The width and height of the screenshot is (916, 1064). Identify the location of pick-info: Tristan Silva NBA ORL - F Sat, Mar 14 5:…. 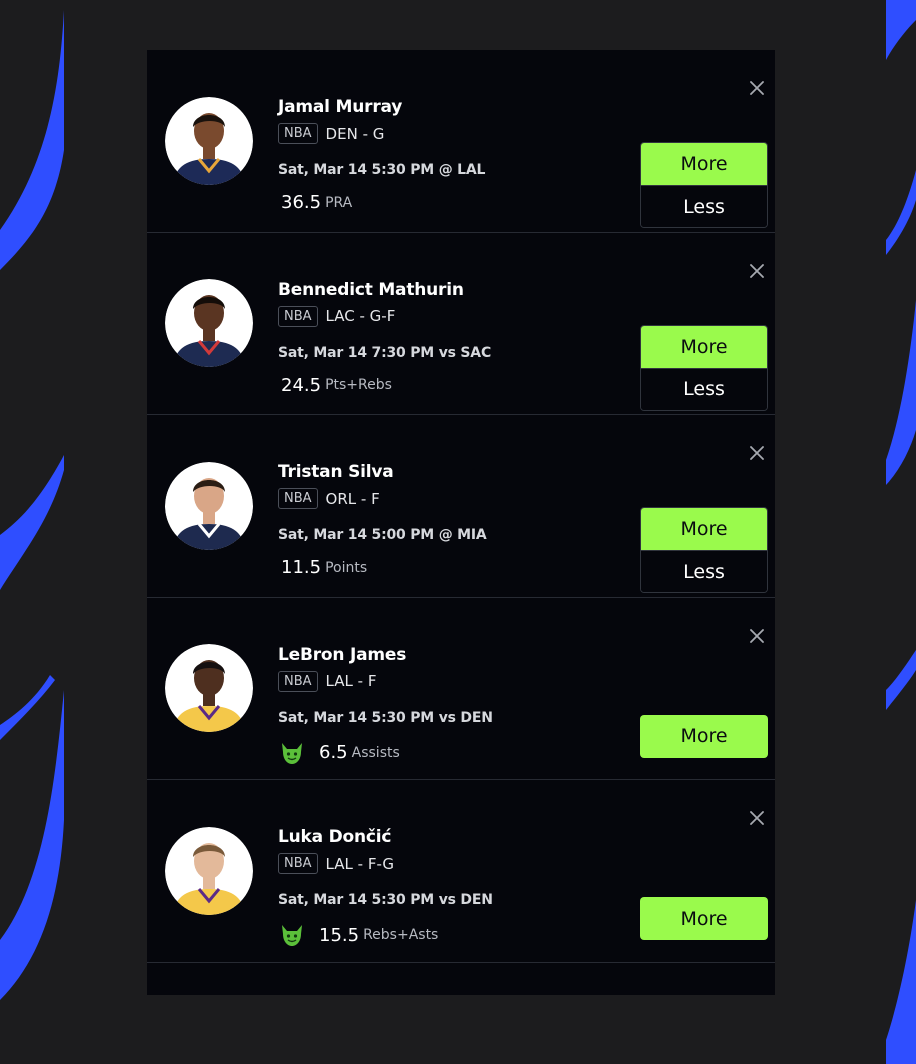
(382, 519).